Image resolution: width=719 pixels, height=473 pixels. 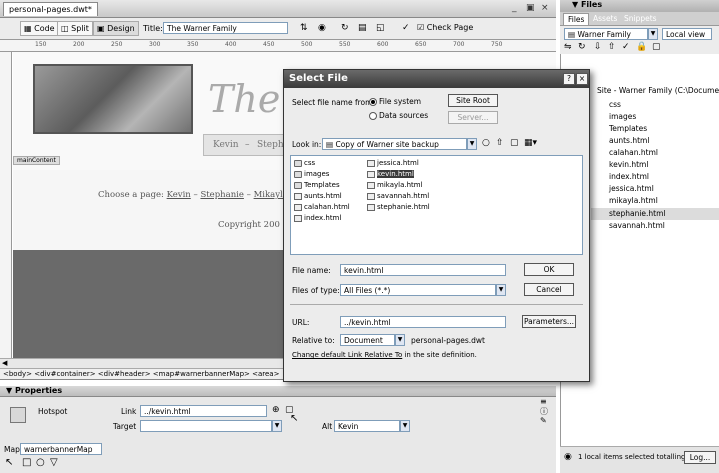 I want to click on file-item: index.html, so click(x=329, y=218).